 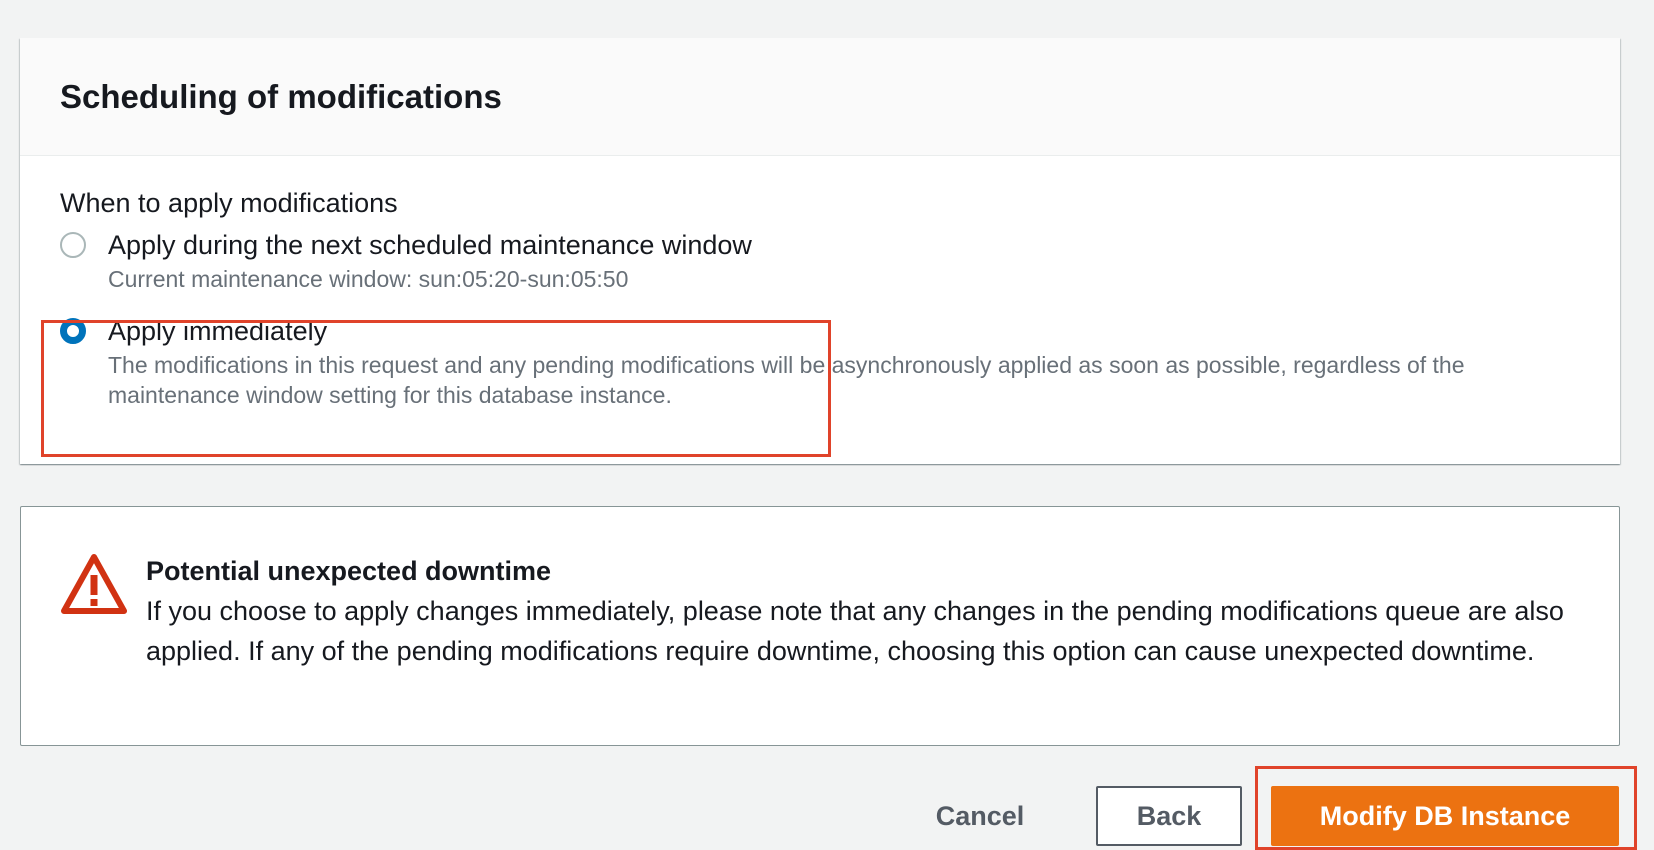 I want to click on warning-triangle-icon, so click(x=94, y=584).